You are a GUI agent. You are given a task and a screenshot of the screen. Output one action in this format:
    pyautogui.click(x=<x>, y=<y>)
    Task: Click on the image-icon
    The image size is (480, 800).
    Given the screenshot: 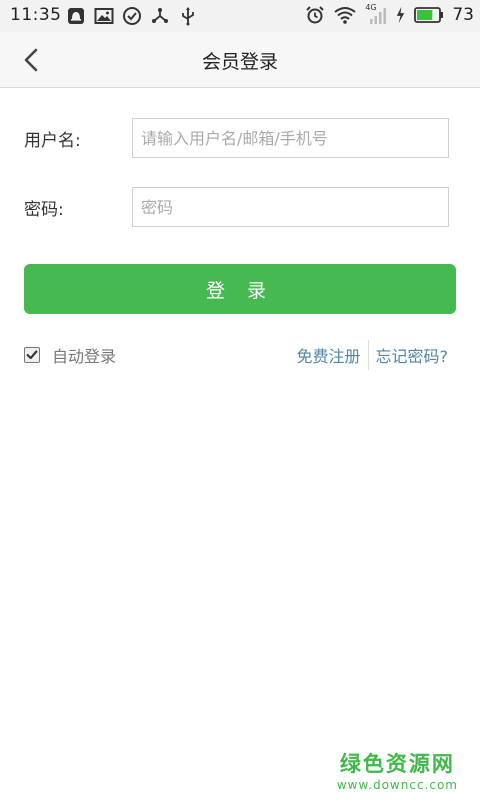 What is the action you would take?
    pyautogui.click(x=104, y=16)
    